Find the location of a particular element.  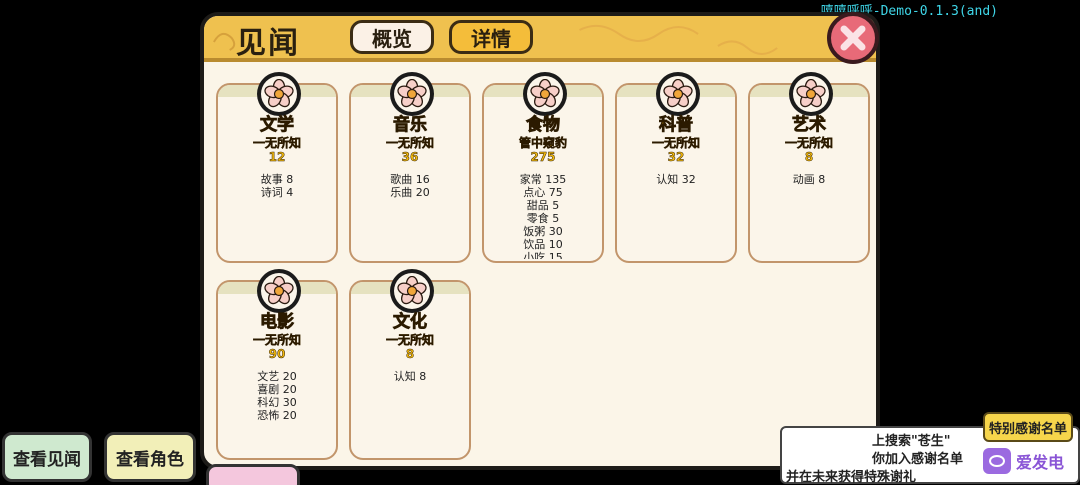

panel-header: 见闻 概览 详情 is located at coordinates (540, 39).